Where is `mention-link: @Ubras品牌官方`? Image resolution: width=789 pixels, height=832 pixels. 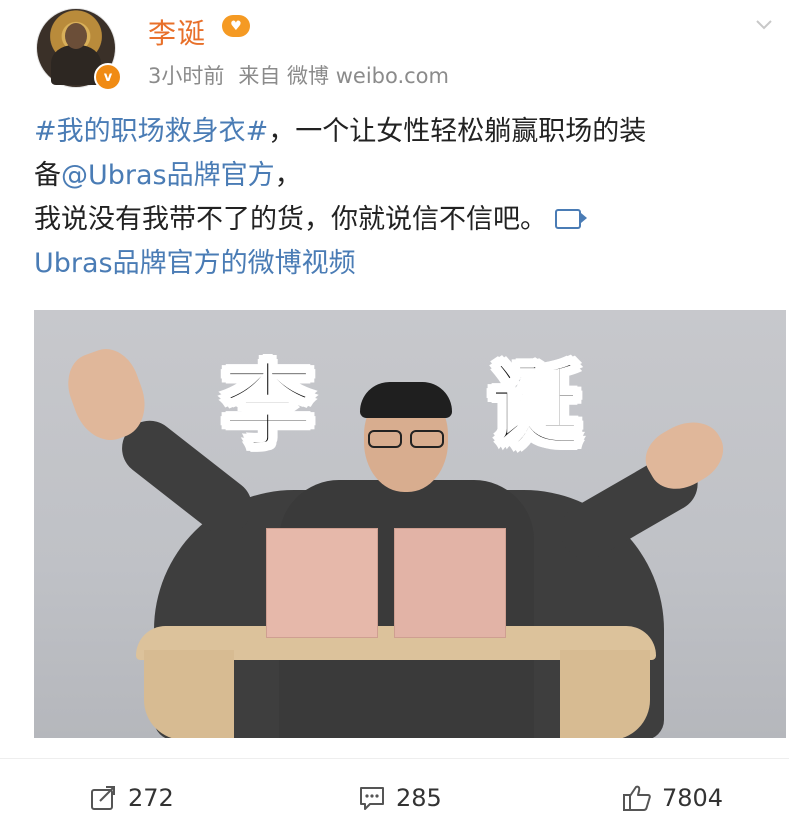
mention-link: @Ubras品牌官方 is located at coordinates (168, 175).